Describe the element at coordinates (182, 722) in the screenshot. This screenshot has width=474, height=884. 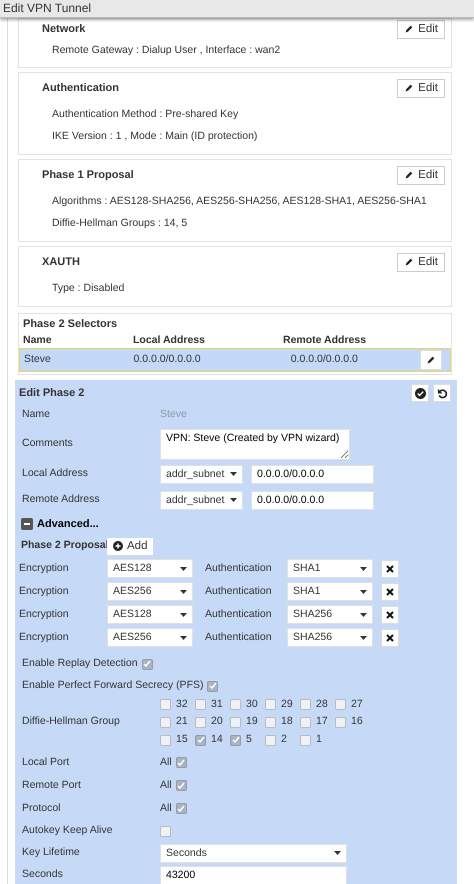
I see `option-label: 21` at that location.